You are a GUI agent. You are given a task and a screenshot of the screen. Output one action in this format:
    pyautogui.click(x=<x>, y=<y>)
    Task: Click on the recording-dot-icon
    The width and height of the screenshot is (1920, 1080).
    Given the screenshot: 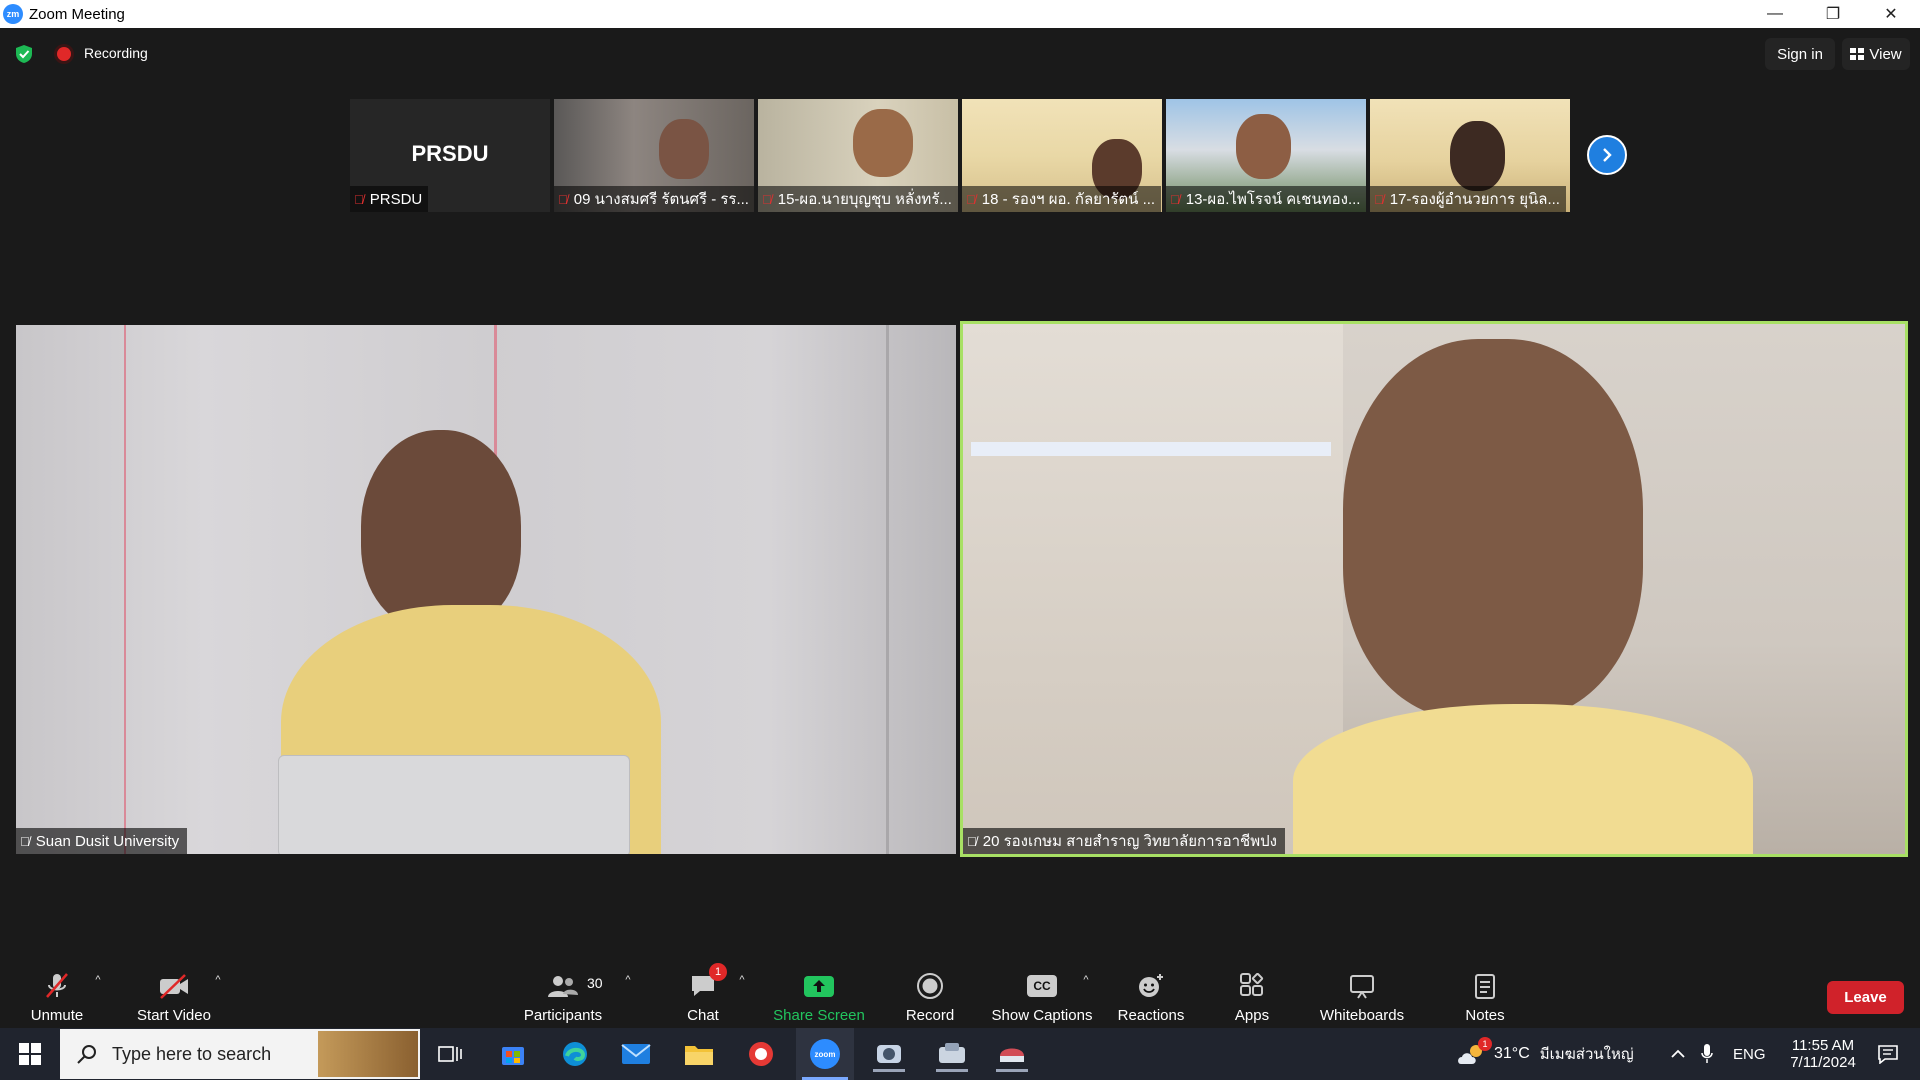 What is the action you would take?
    pyautogui.click(x=64, y=54)
    